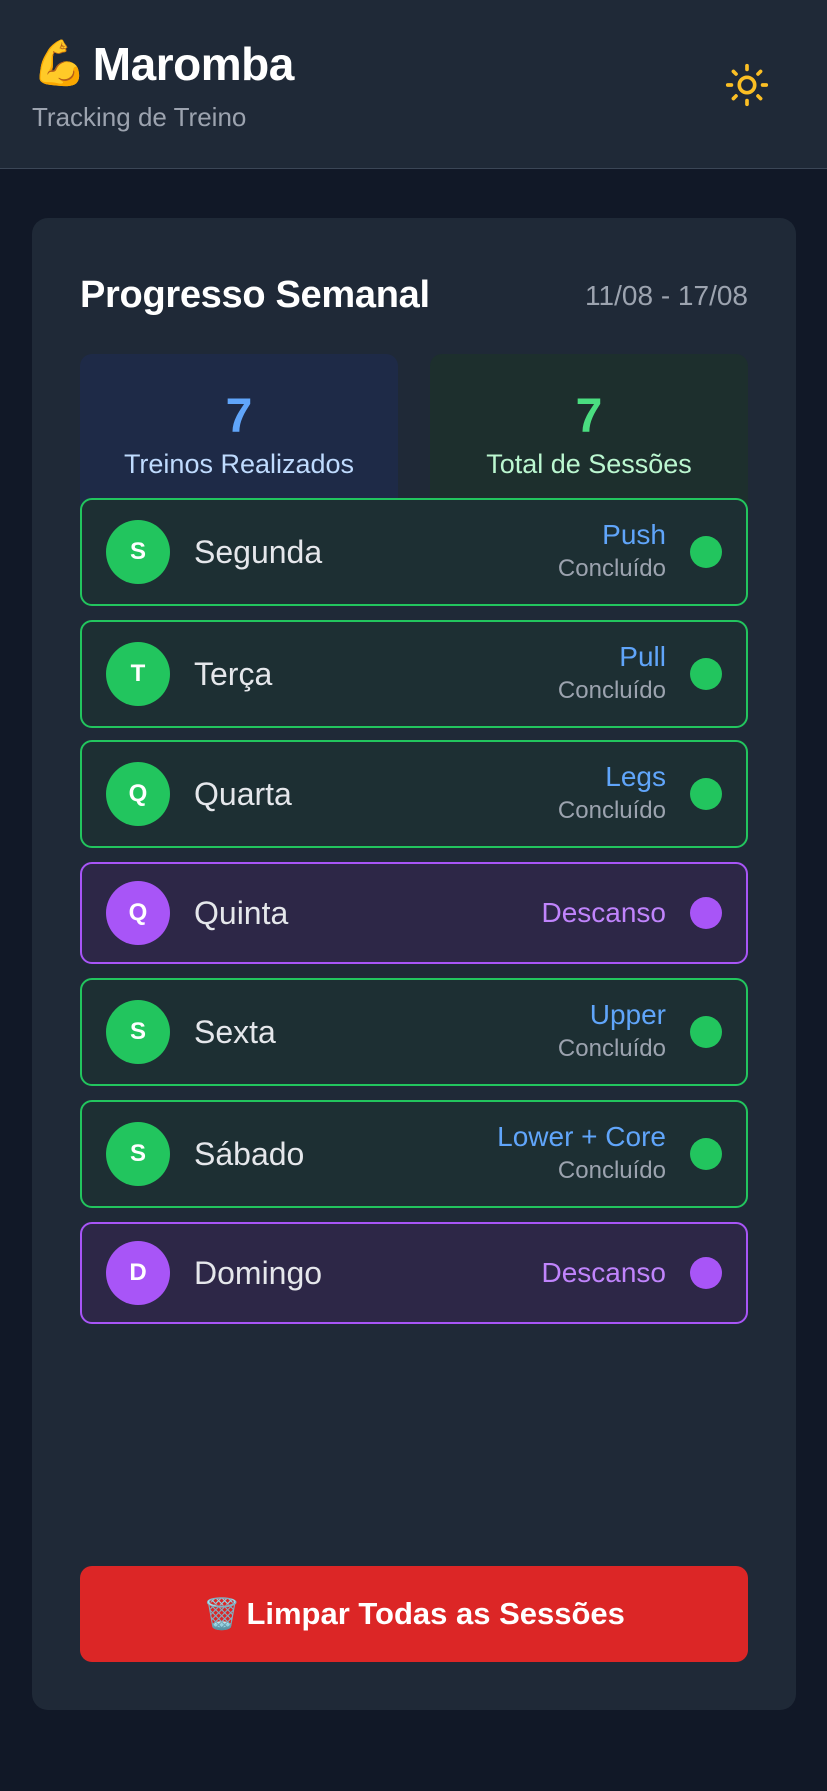  Describe the element at coordinates (612, 552) in the screenshot. I see `workout-info: Push Concluído` at that location.